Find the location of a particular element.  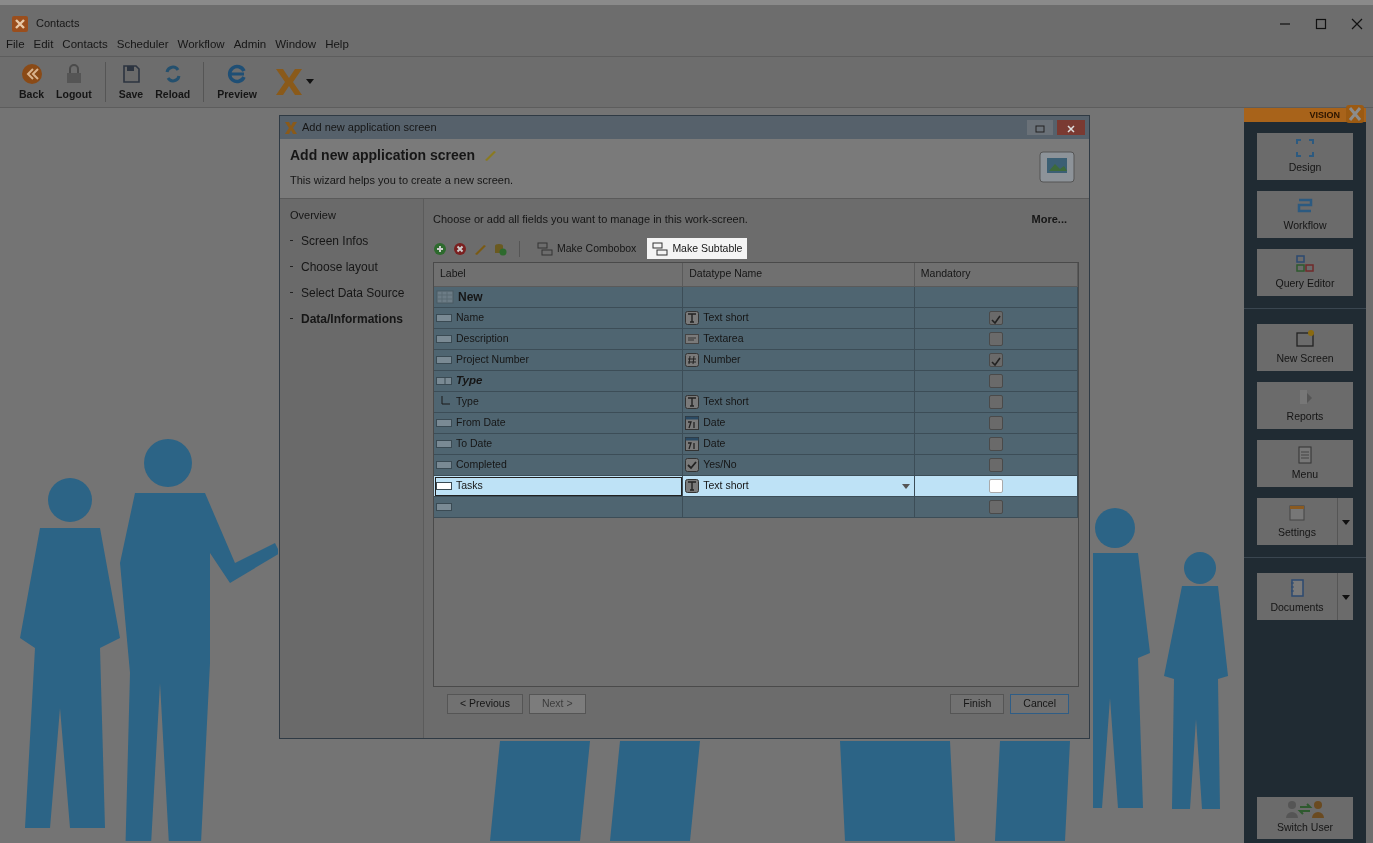

table-row: New is located at coordinates (756, 297).